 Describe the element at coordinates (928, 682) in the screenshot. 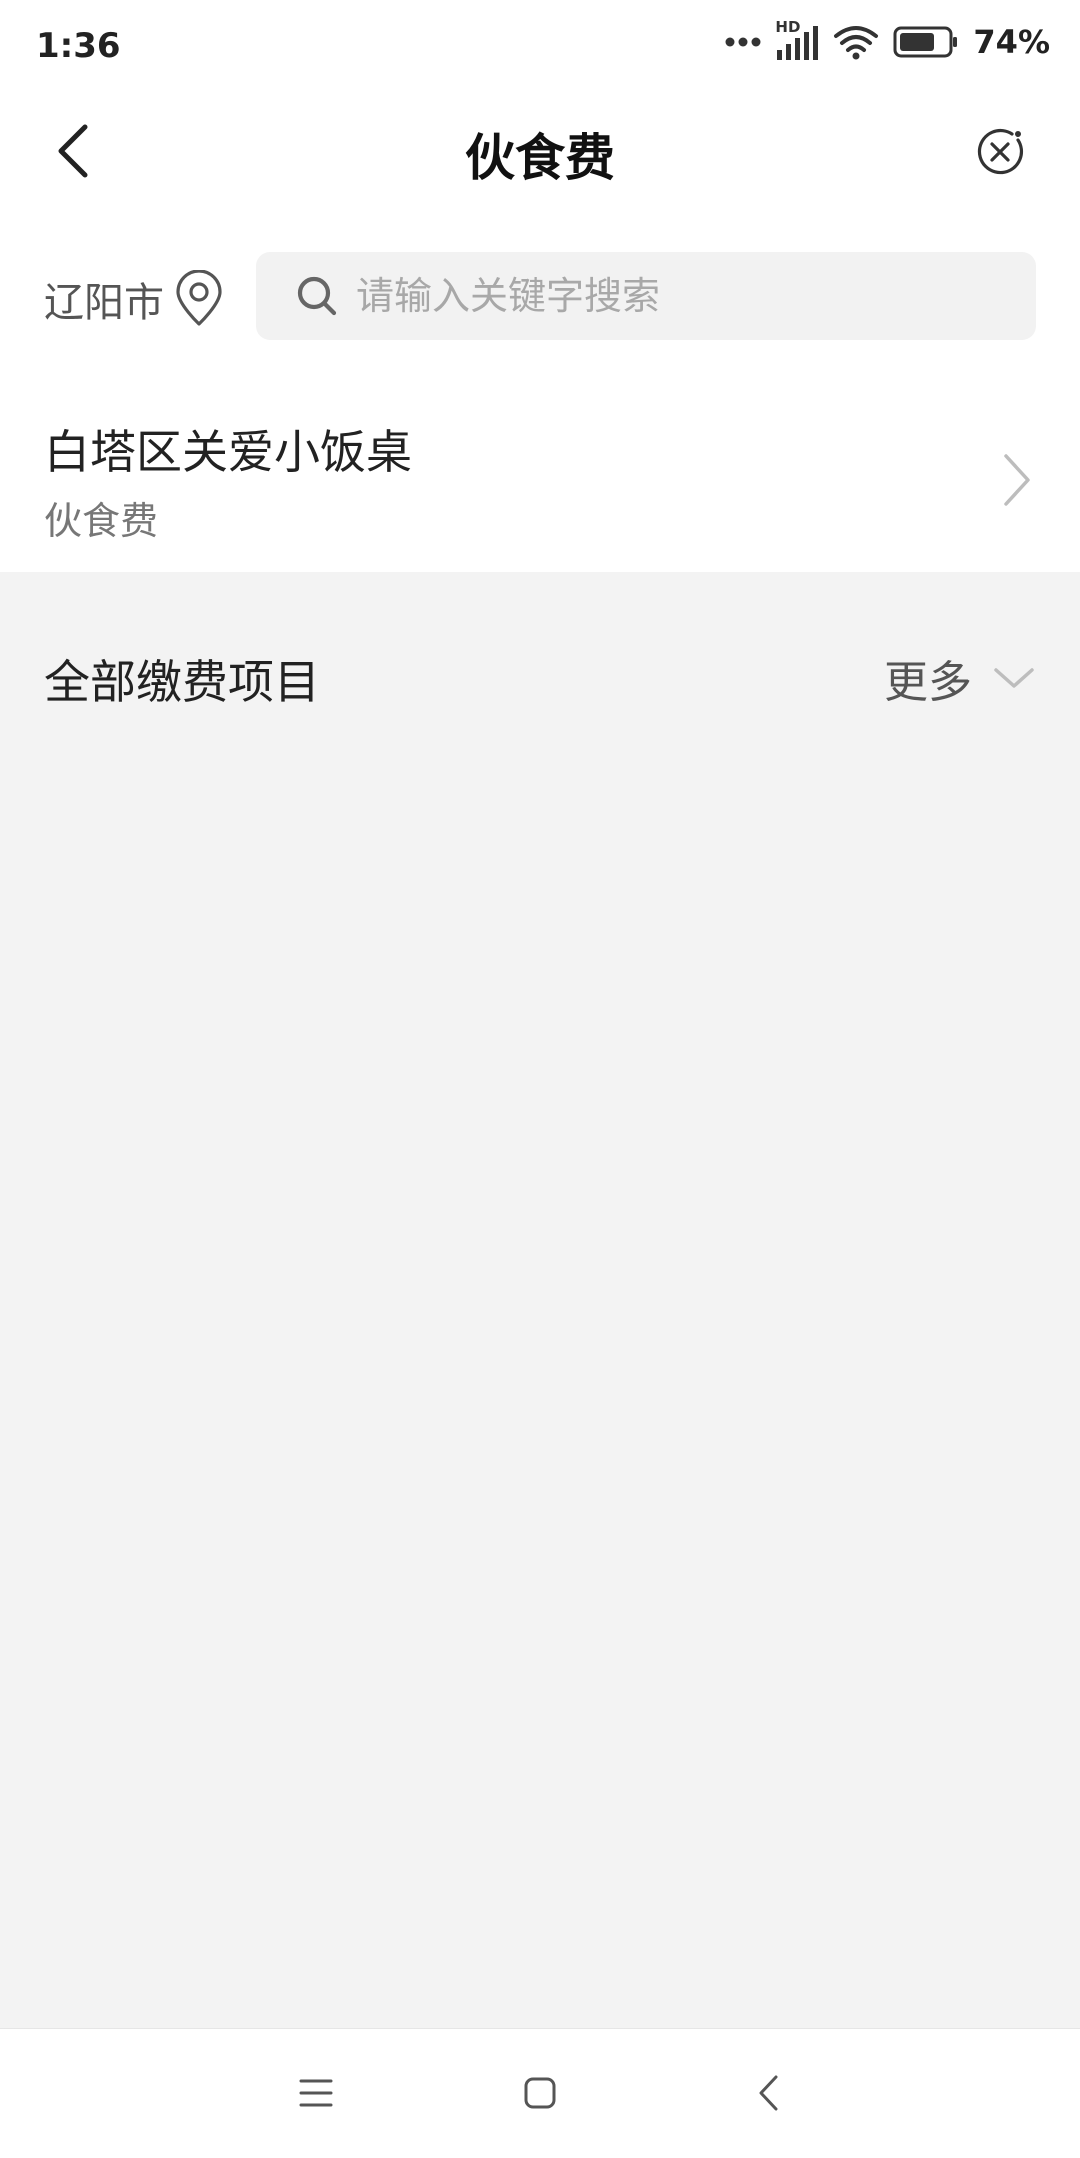

I see `more-label: 更多` at that location.